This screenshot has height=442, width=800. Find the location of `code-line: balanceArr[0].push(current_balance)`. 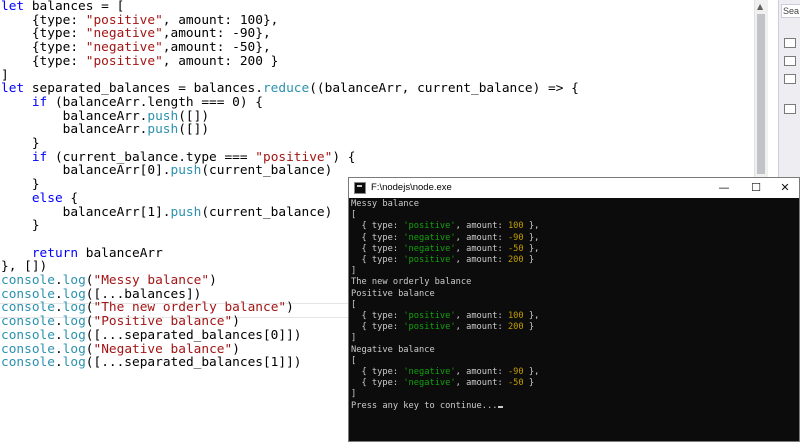

code-line: balanceArr[0].push(current_balance) is located at coordinates (167, 171).